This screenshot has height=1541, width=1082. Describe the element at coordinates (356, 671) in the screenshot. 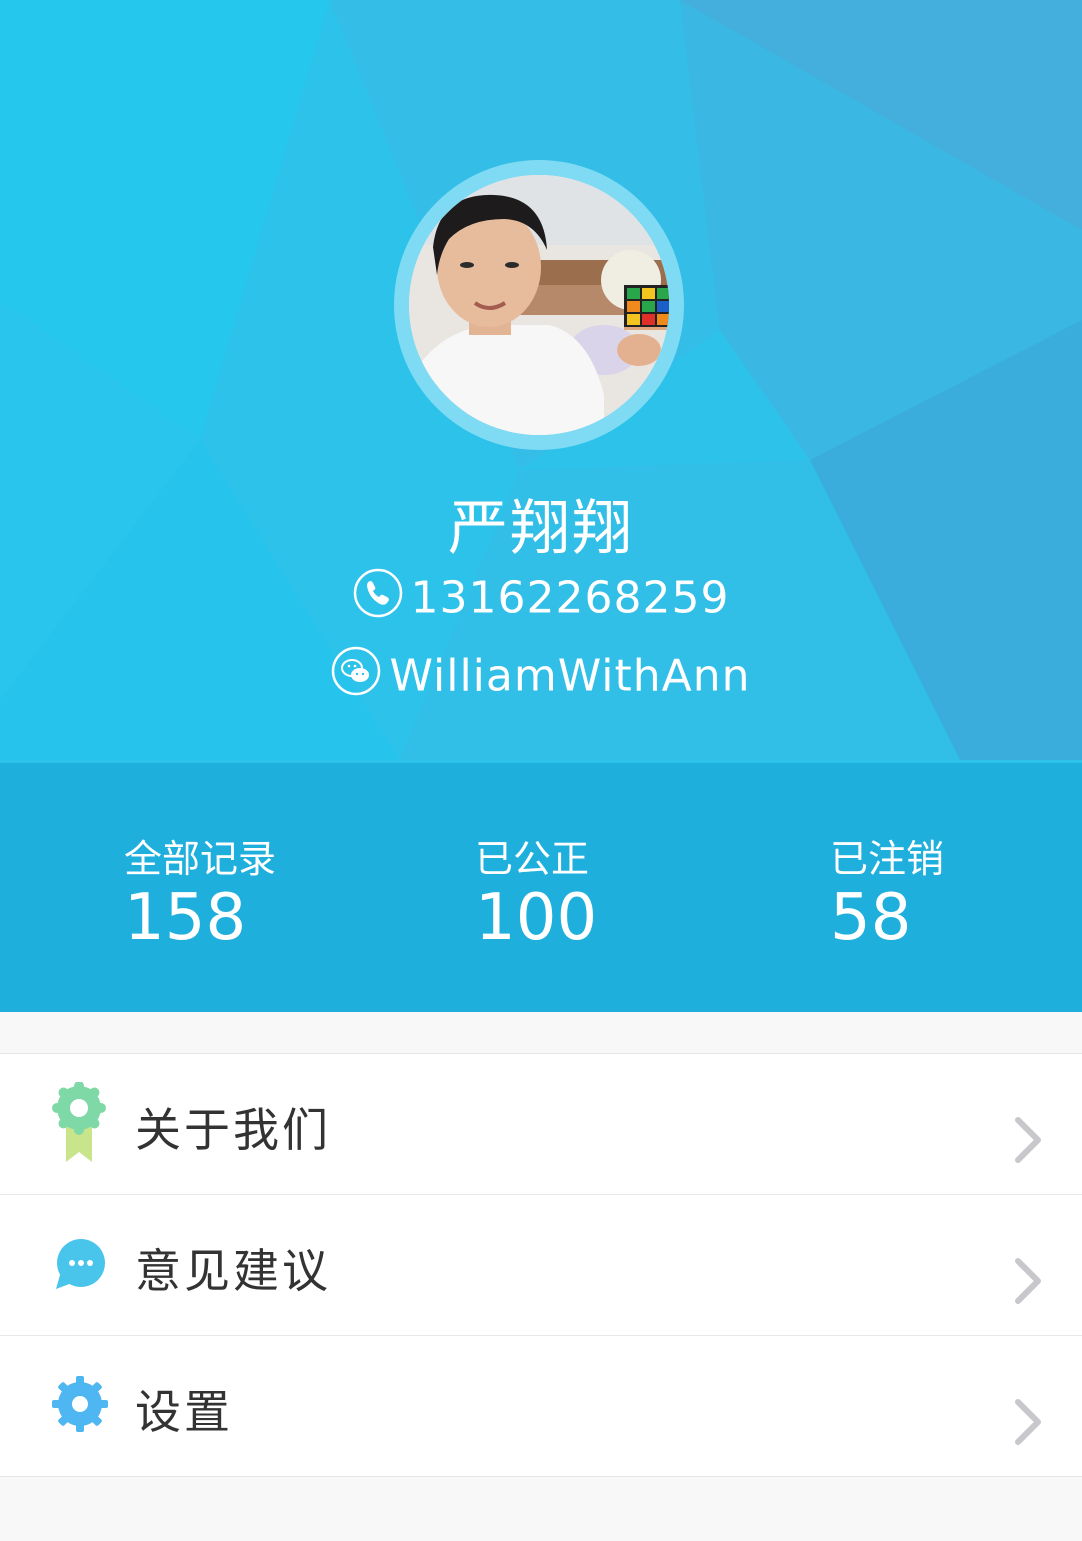

I see `wechat-icon` at that location.